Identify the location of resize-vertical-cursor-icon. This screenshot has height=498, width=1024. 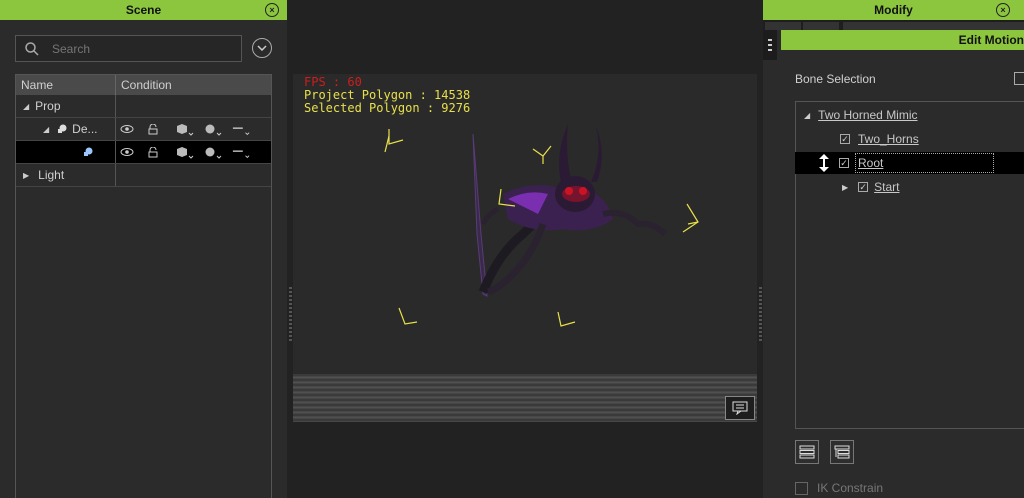
(824, 163).